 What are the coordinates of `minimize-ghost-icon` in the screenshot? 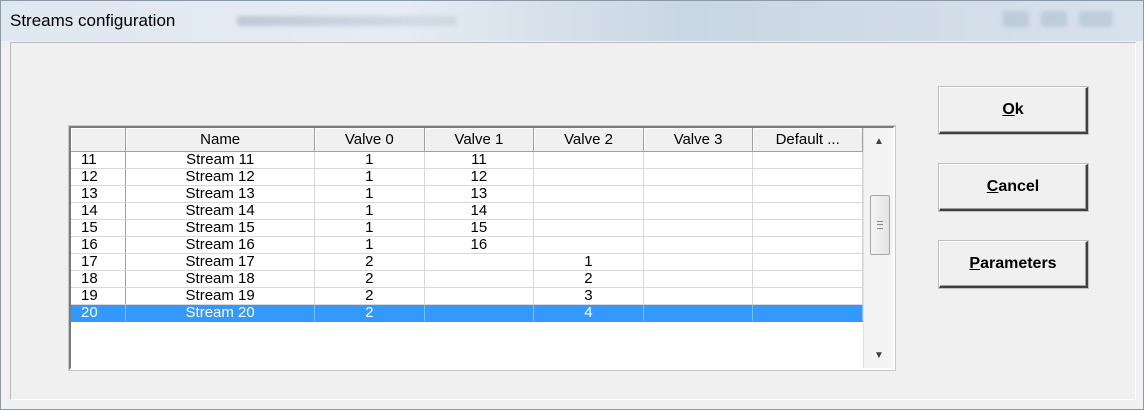 It's located at (1016, 19).